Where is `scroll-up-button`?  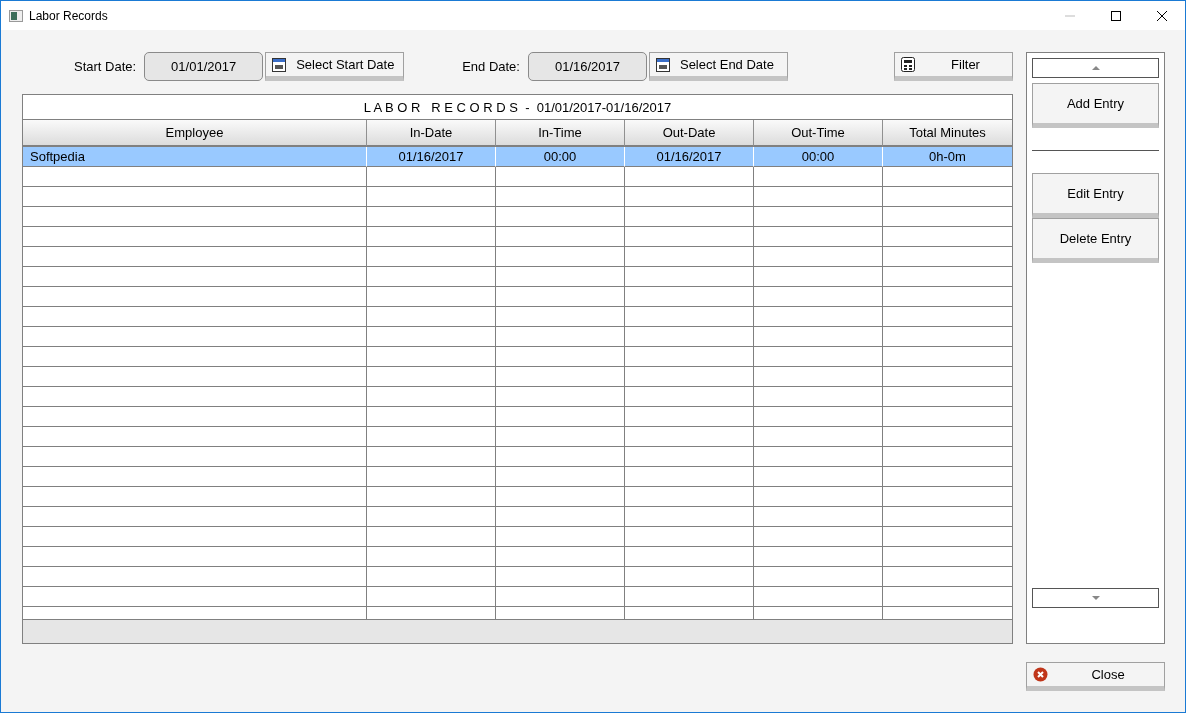 scroll-up-button is located at coordinates (1095, 68).